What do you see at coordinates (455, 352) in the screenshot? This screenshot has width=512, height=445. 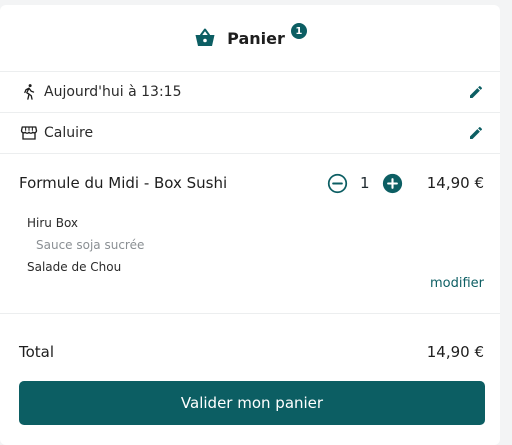 I see `total-value: 14,90 €` at bounding box center [455, 352].